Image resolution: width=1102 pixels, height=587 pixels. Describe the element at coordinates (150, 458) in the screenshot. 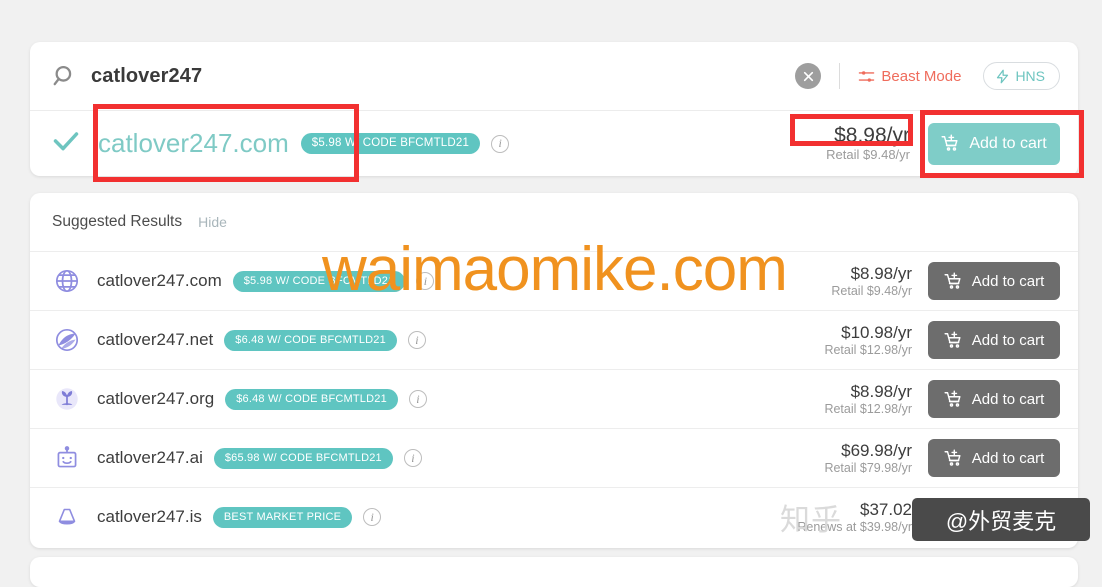

I see `suggested-domain-name: catlover247.ai` at that location.